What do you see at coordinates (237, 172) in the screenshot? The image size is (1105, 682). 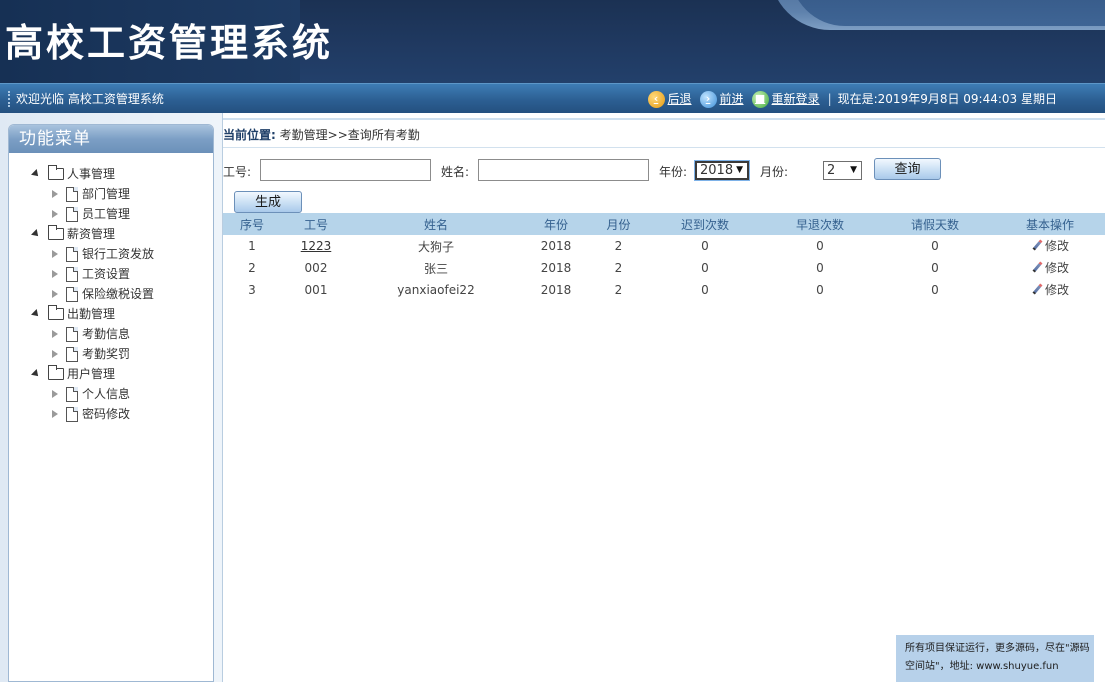 I see `emp-no-label: 工号:` at bounding box center [237, 172].